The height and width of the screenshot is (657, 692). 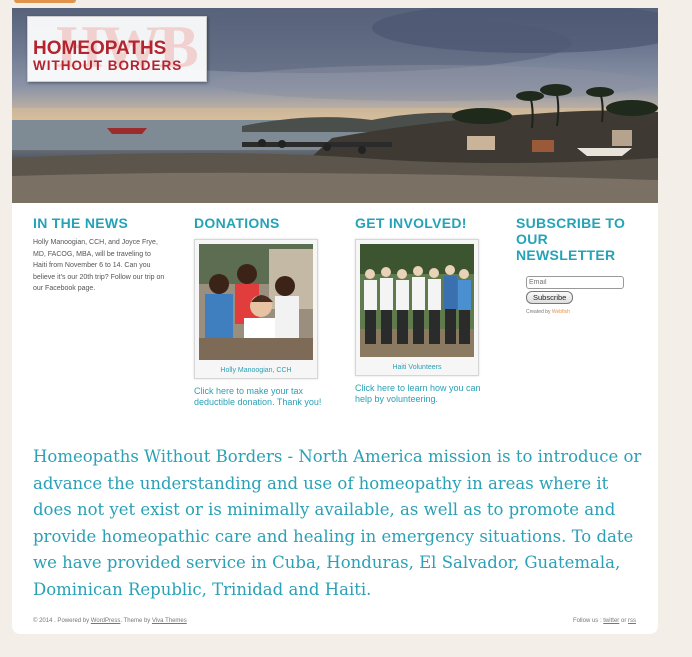 What do you see at coordinates (611, 621) in the screenshot?
I see `twitter-link: twitter` at bounding box center [611, 621].